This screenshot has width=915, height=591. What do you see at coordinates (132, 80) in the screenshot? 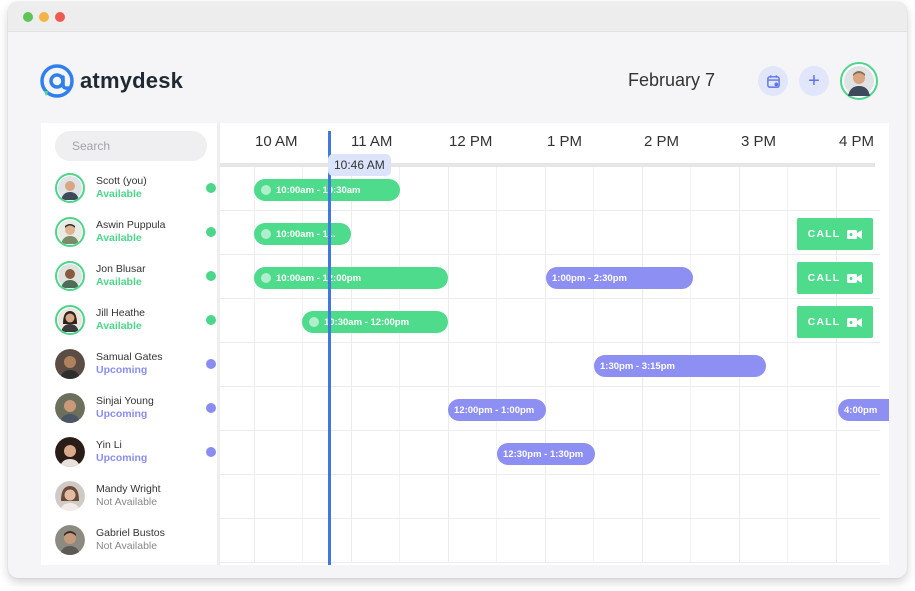
I see `brand-name: atmydesk` at bounding box center [132, 80].